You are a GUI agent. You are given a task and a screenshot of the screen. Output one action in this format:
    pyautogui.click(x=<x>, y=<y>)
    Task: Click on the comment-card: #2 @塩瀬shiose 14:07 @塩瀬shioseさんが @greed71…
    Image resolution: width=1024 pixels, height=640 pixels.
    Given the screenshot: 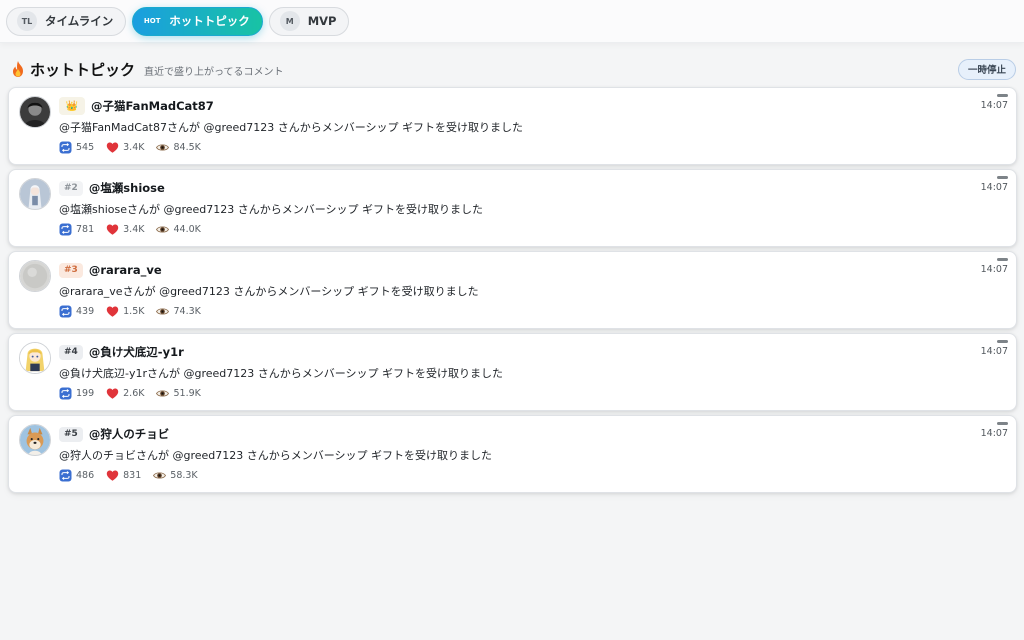 What is the action you would take?
    pyautogui.click(x=512, y=208)
    